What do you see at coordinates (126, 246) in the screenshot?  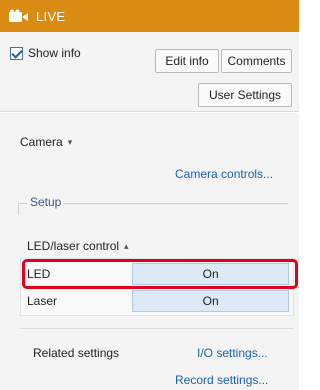 I see `caret-up-icon: ▴` at bounding box center [126, 246].